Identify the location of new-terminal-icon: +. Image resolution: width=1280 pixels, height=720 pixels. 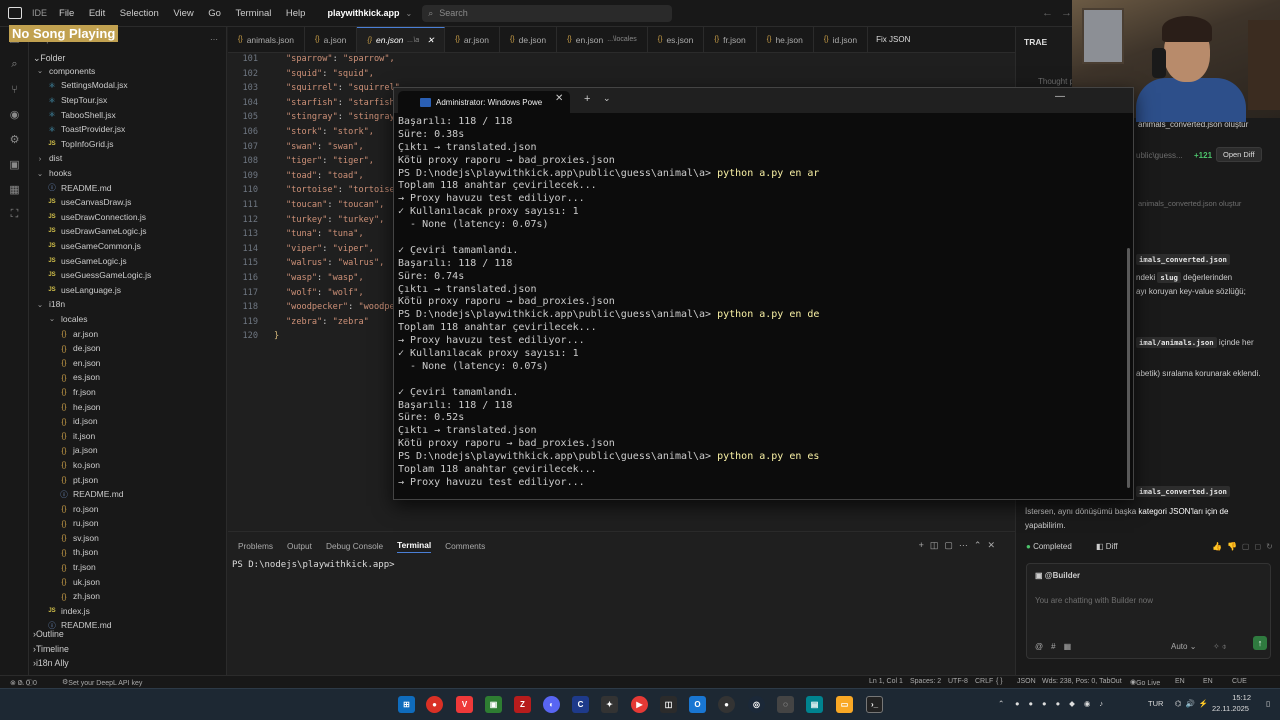
(924, 545).